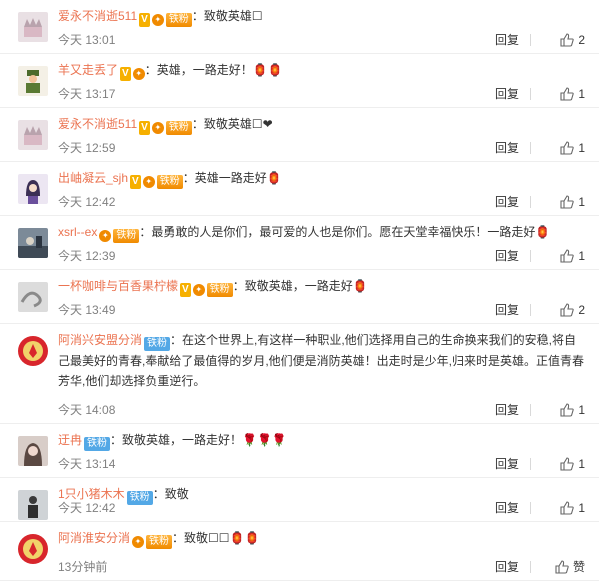  What do you see at coordinates (321, 70) in the screenshot?
I see `comment-text: 羊又走丢了 V ✦ ：英雄，一路走好！🏮🏮` at bounding box center [321, 70].